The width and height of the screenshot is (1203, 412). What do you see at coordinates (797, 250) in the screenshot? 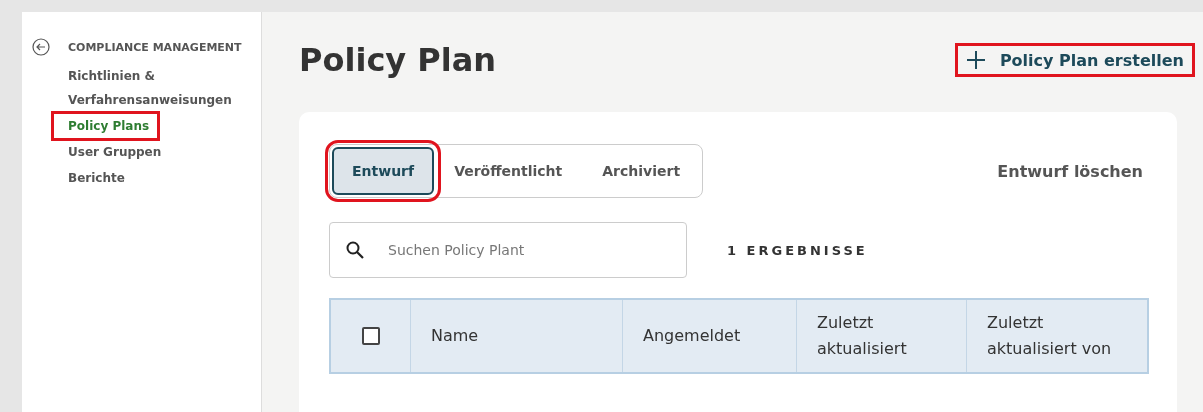
I see `result-count: 1 ERGEBNISSE` at bounding box center [797, 250].